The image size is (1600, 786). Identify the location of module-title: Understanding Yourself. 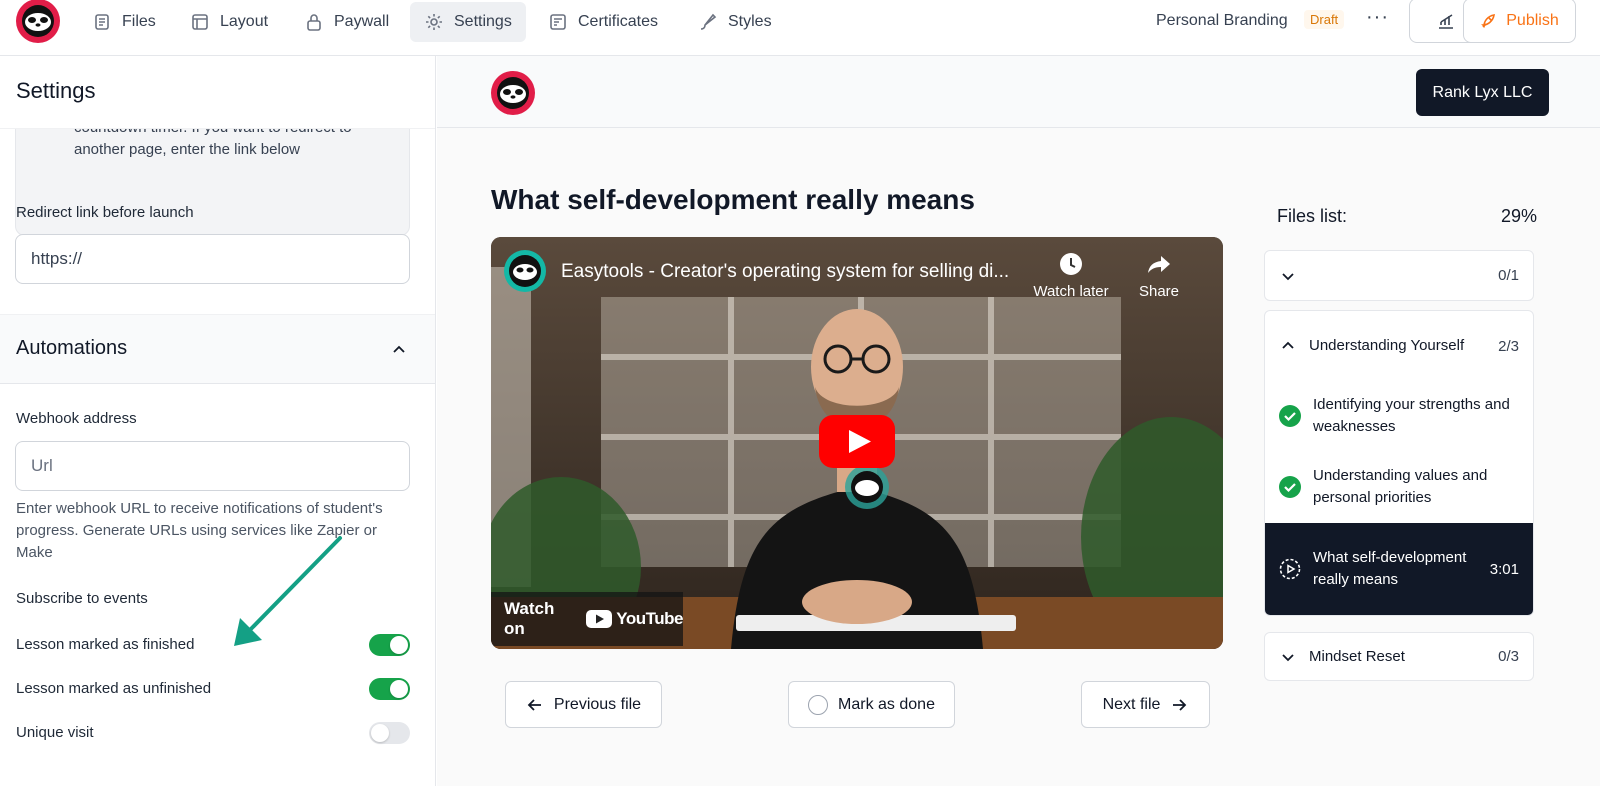
(1387, 345).